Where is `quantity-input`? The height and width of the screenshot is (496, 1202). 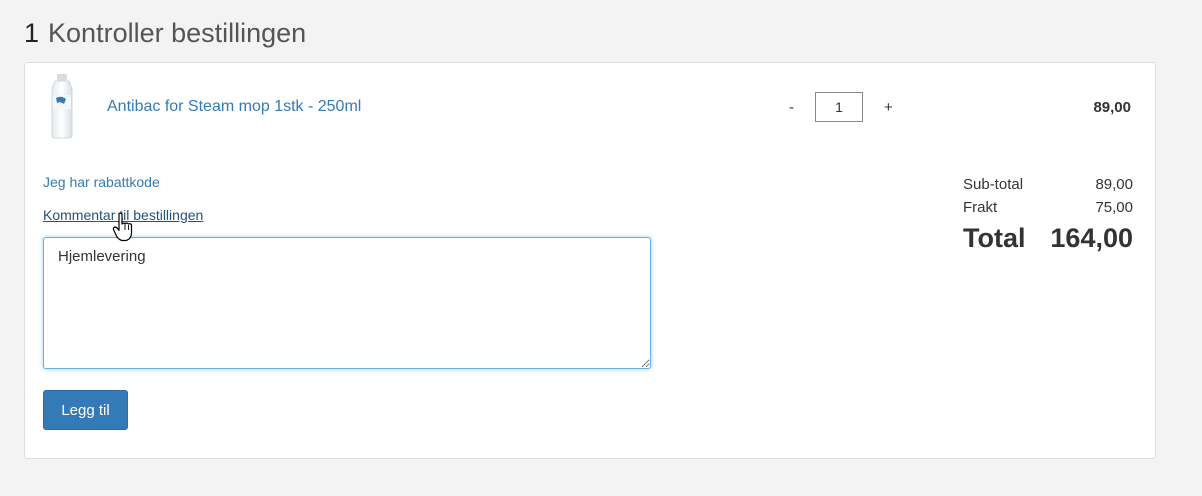
quantity-input is located at coordinates (839, 107).